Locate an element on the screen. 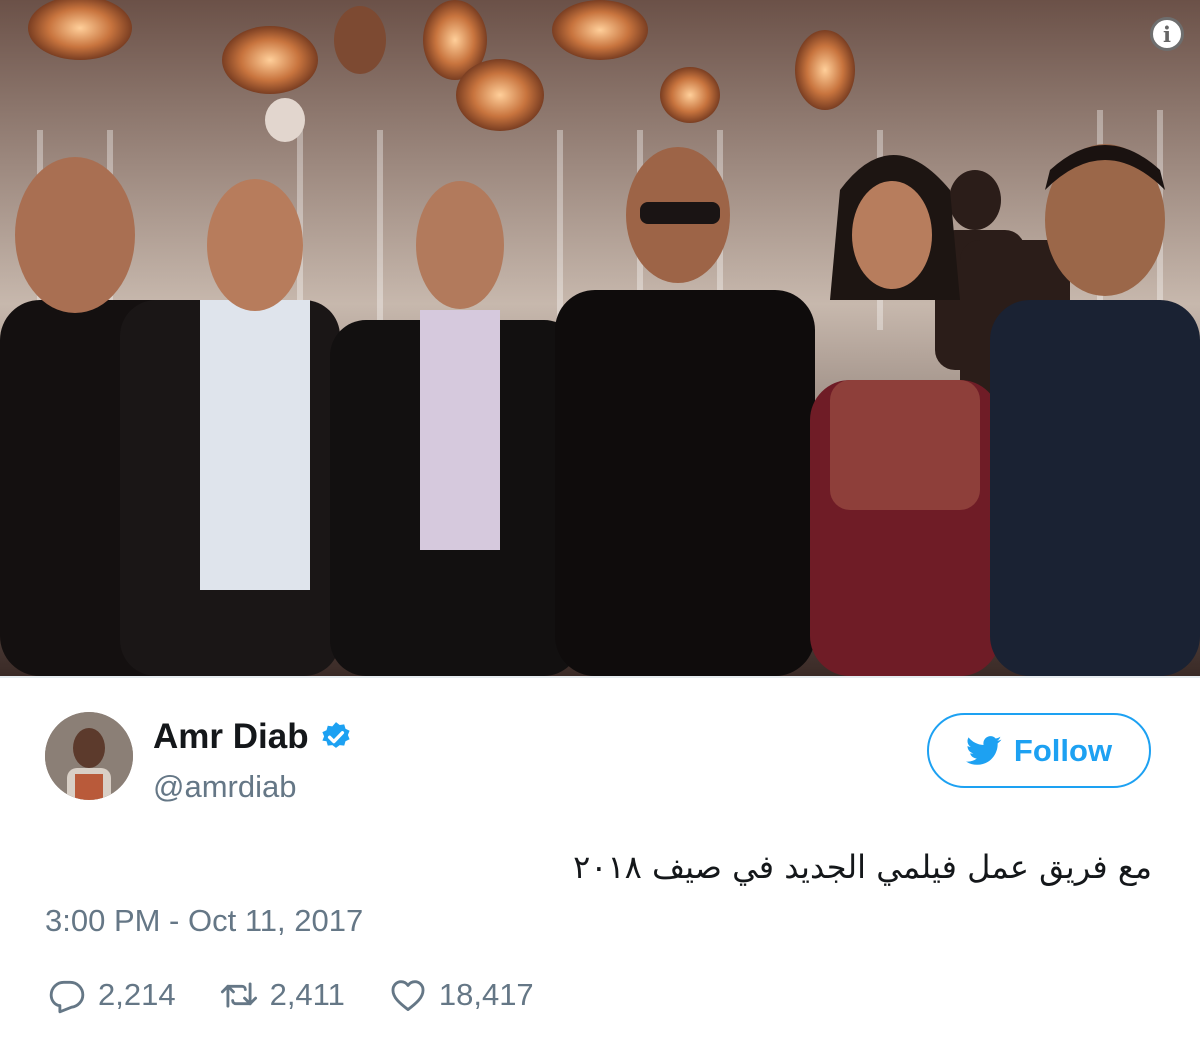  reply-button: 2,214 is located at coordinates (111, 995).